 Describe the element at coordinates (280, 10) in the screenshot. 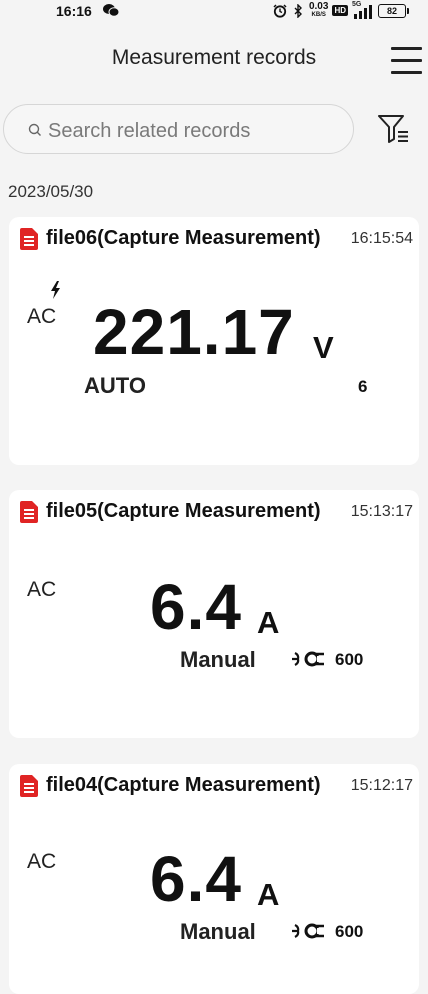

I see `alarm-icon` at that location.